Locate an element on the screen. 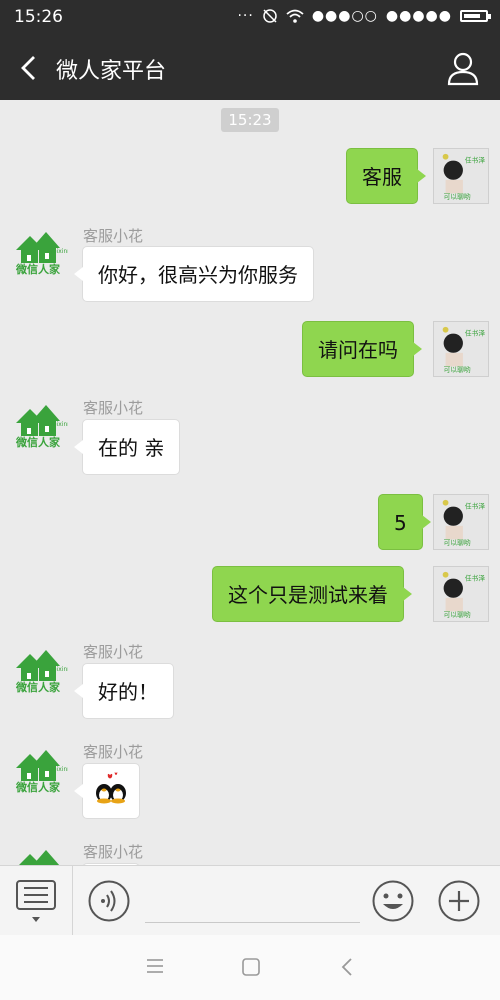  message-input is located at coordinates (252, 922).